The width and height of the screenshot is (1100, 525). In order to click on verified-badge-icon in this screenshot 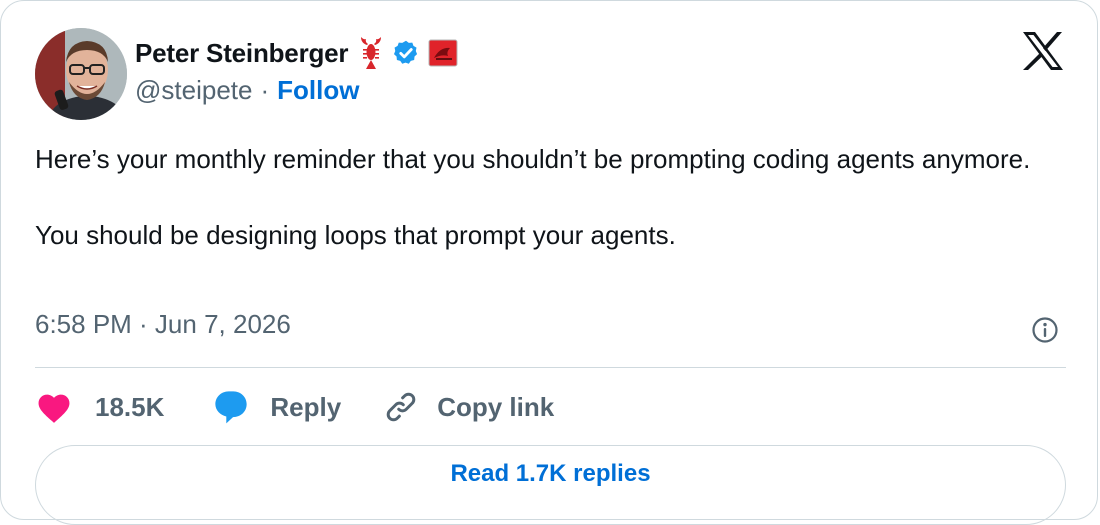, I will do `click(406, 53)`.